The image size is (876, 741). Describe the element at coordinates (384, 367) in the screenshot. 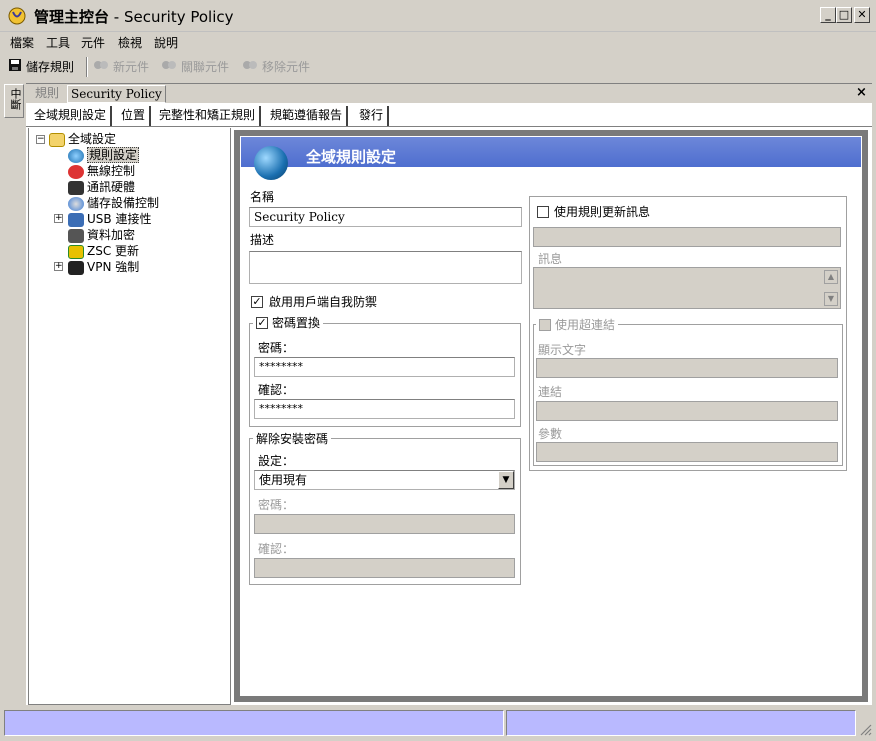

I see `password-field: ********` at that location.